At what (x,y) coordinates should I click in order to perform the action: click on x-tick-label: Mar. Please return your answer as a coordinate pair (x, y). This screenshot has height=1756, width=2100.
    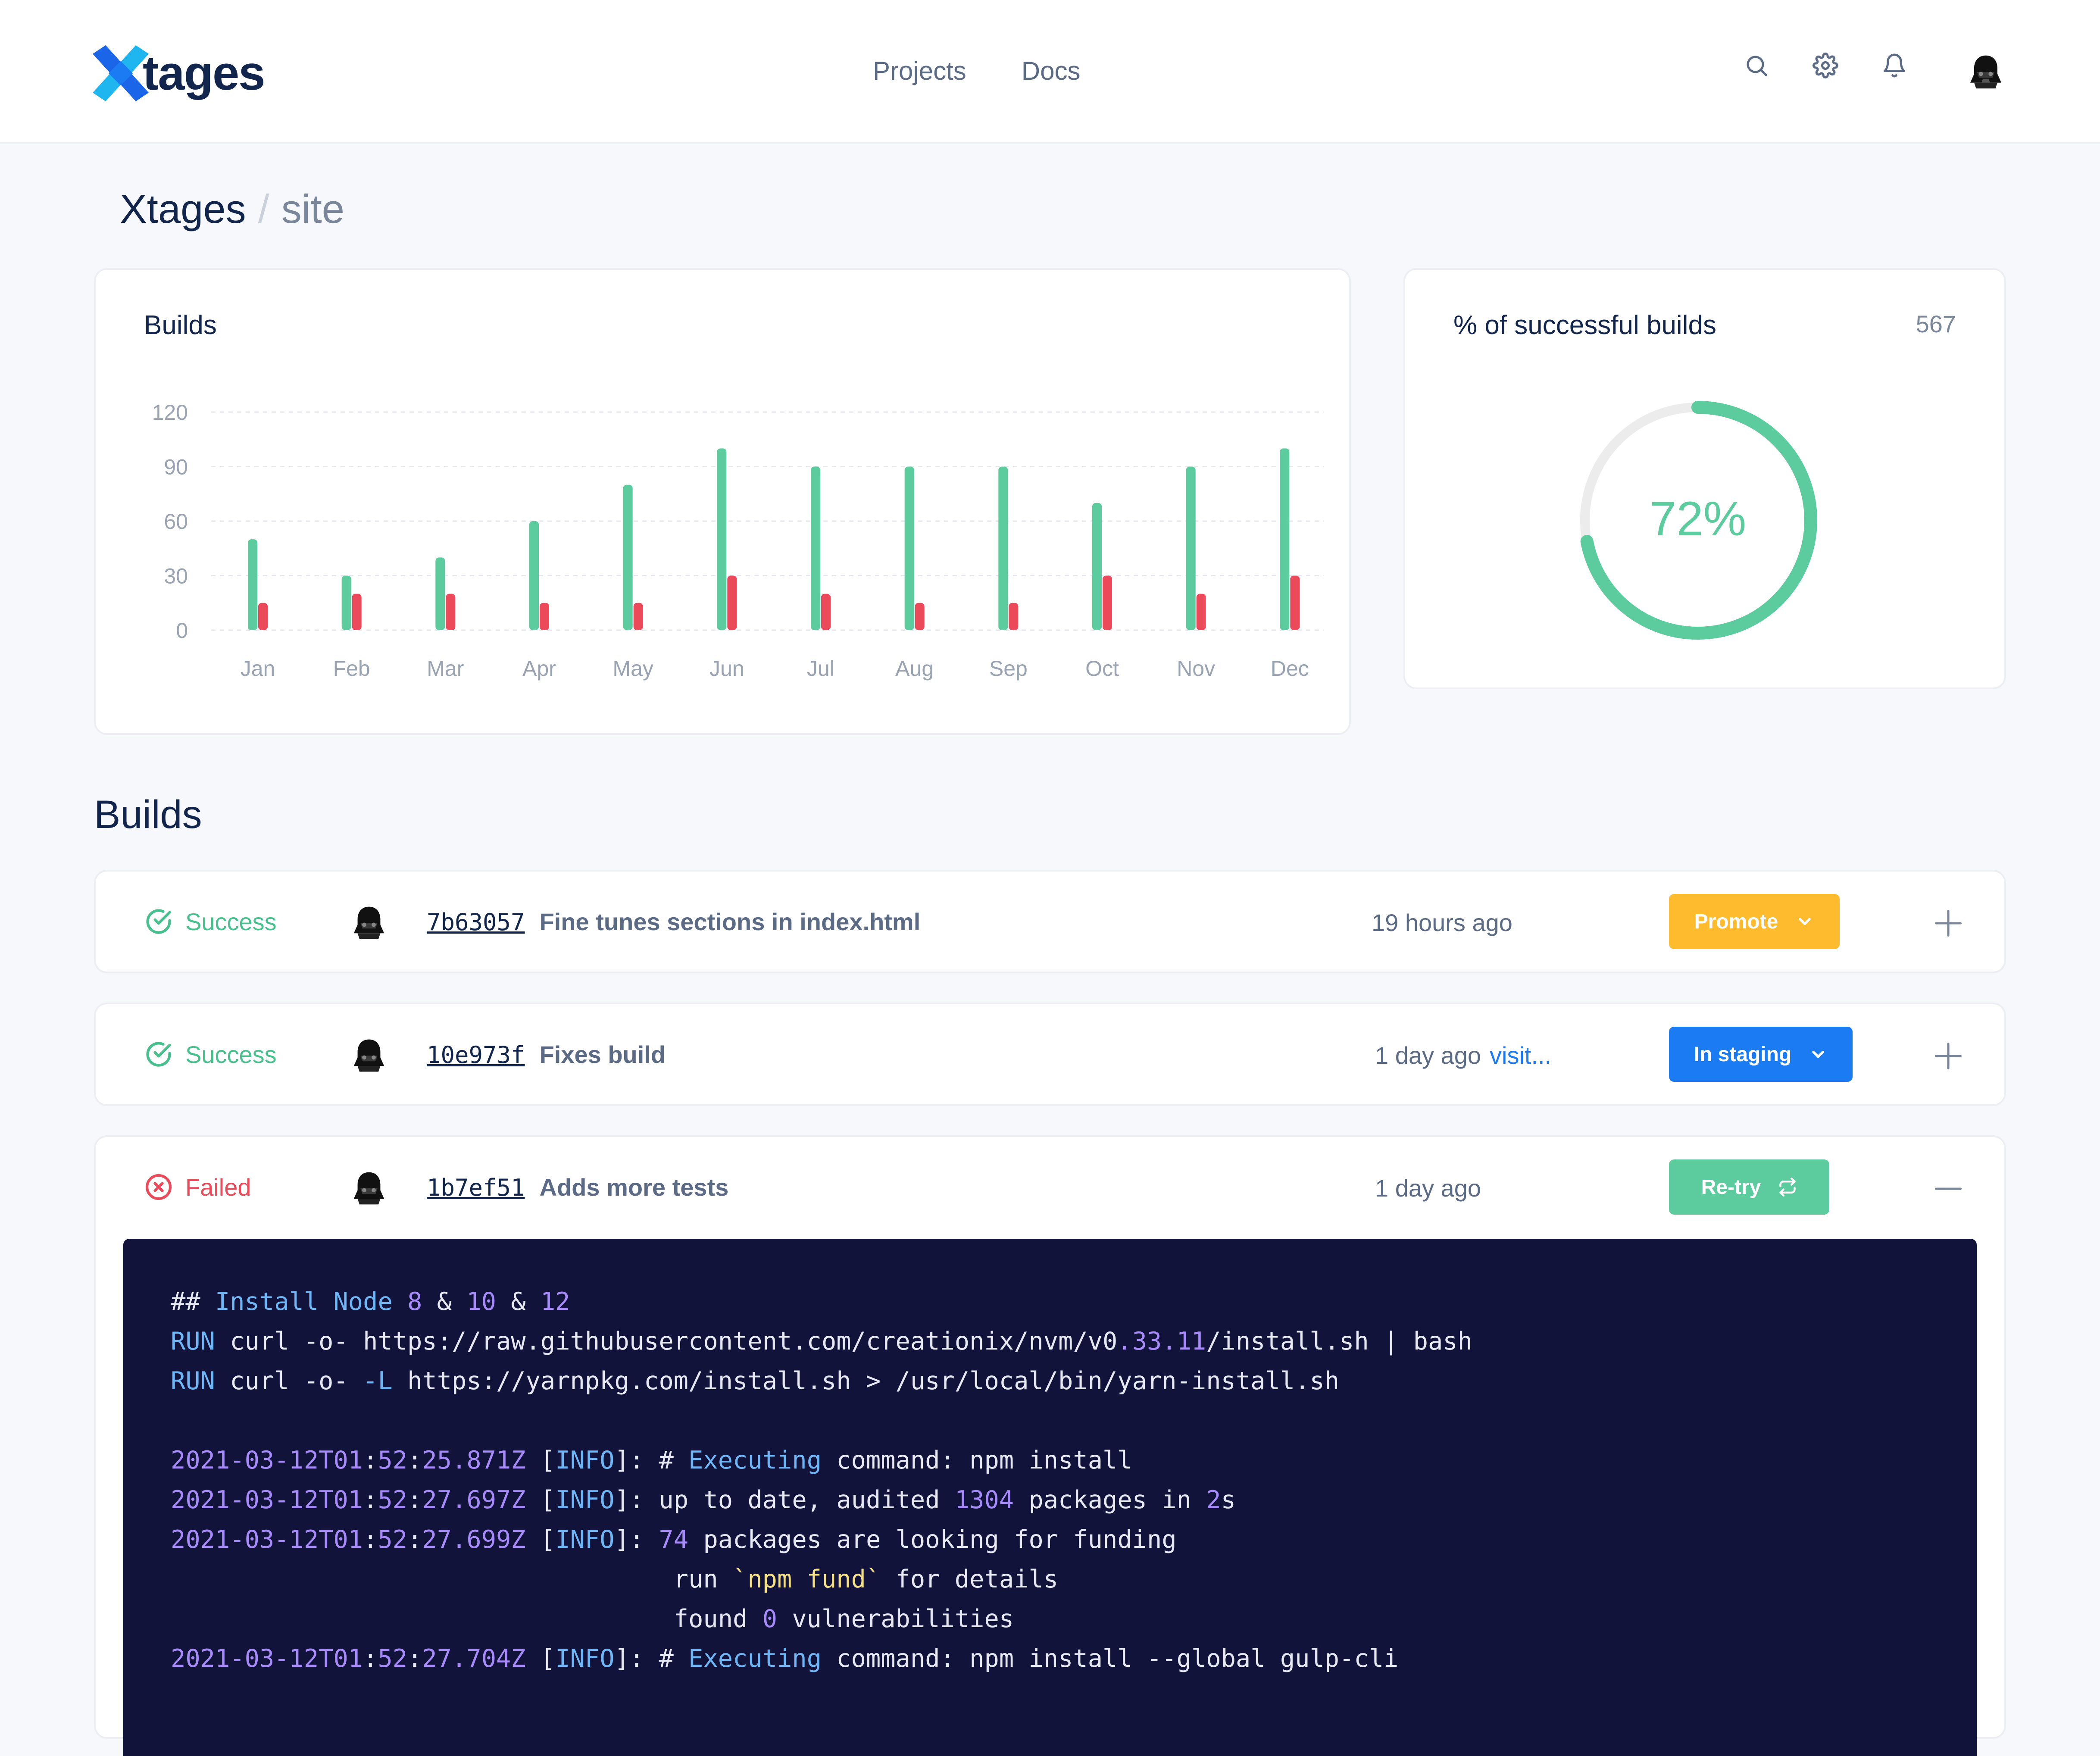
    Looking at the image, I should click on (445, 668).